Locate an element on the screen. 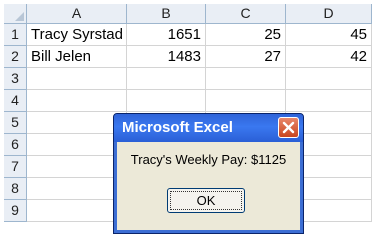 This screenshot has height=248, width=376. row-header-6: 6 is located at coordinates (15, 145).